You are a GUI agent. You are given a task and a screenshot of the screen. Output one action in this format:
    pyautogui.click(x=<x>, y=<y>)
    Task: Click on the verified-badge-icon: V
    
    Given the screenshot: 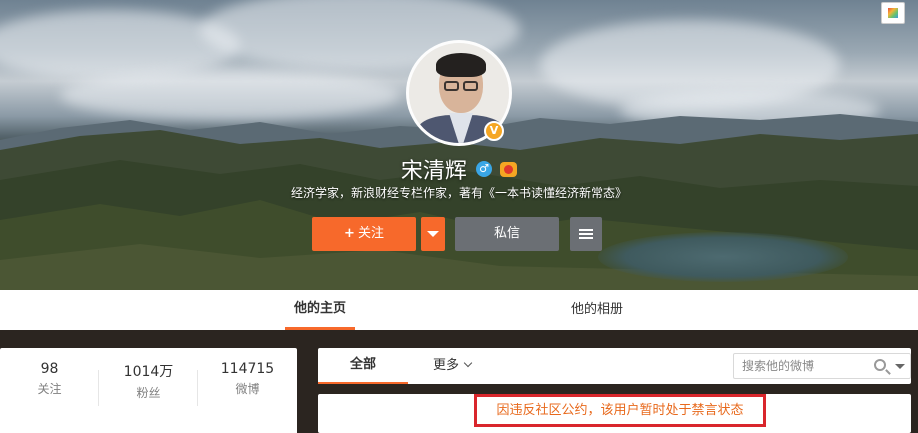 What is the action you would take?
    pyautogui.click(x=494, y=131)
    